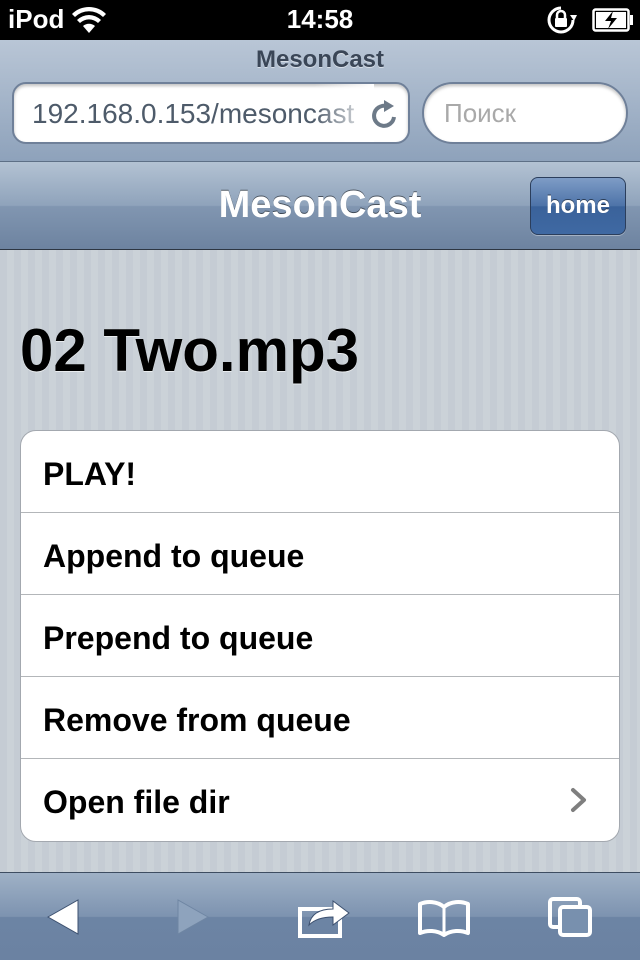  What do you see at coordinates (197, 720) in the screenshot?
I see `remove-from-queue-label: Remove from queue` at bounding box center [197, 720].